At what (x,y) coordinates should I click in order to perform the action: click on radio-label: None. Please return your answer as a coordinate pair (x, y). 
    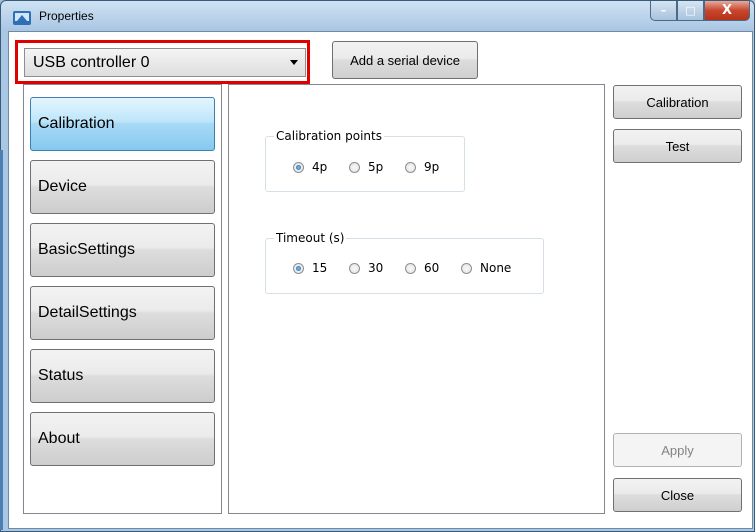
    Looking at the image, I should click on (496, 268).